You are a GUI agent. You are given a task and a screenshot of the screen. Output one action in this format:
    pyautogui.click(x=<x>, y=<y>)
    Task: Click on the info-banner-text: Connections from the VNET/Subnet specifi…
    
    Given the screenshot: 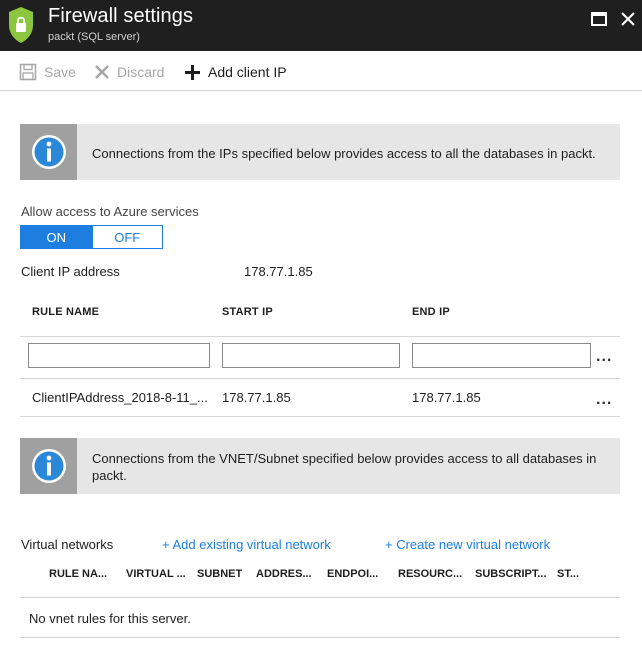 What is the action you would take?
    pyautogui.click(x=344, y=467)
    